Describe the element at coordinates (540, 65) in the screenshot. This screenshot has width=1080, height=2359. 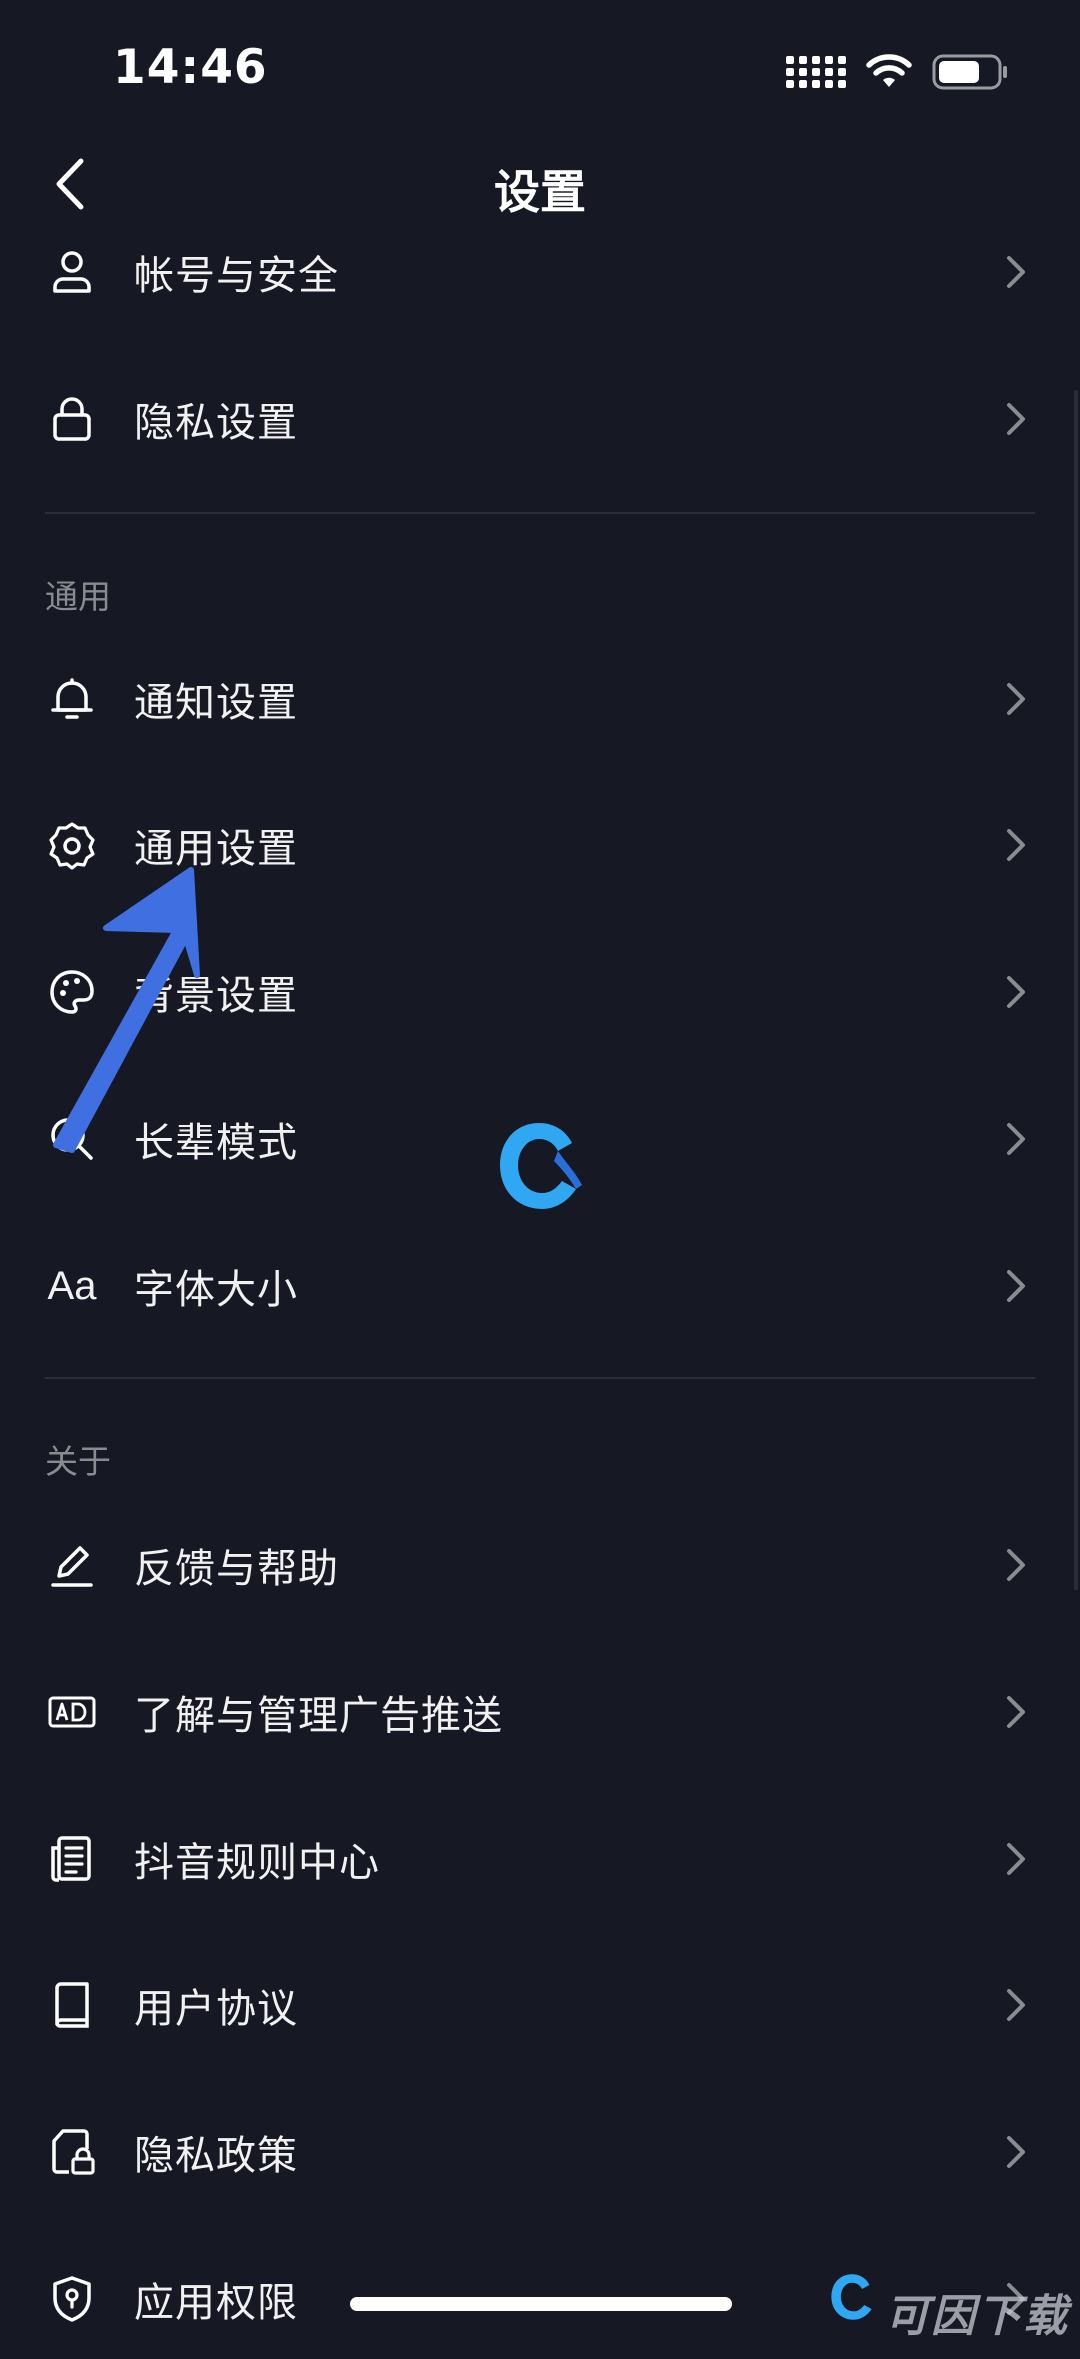
I see `status-bar: 14:46` at that location.